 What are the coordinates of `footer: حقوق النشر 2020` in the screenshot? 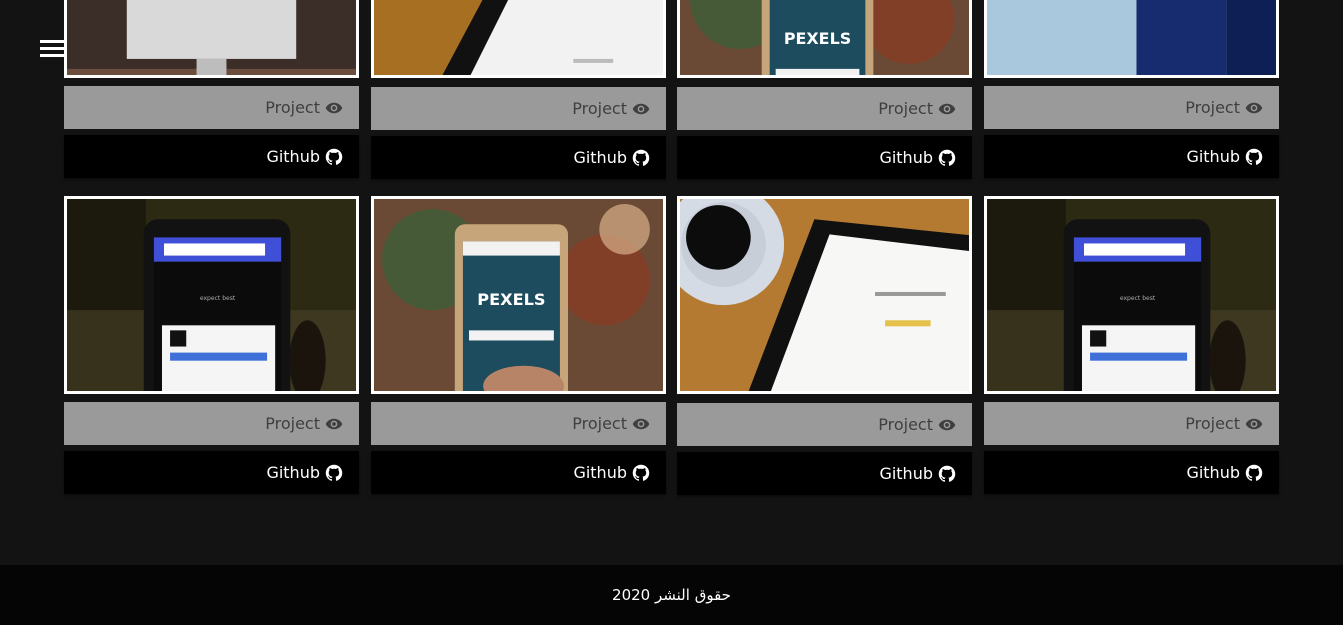 It's located at (671, 595).